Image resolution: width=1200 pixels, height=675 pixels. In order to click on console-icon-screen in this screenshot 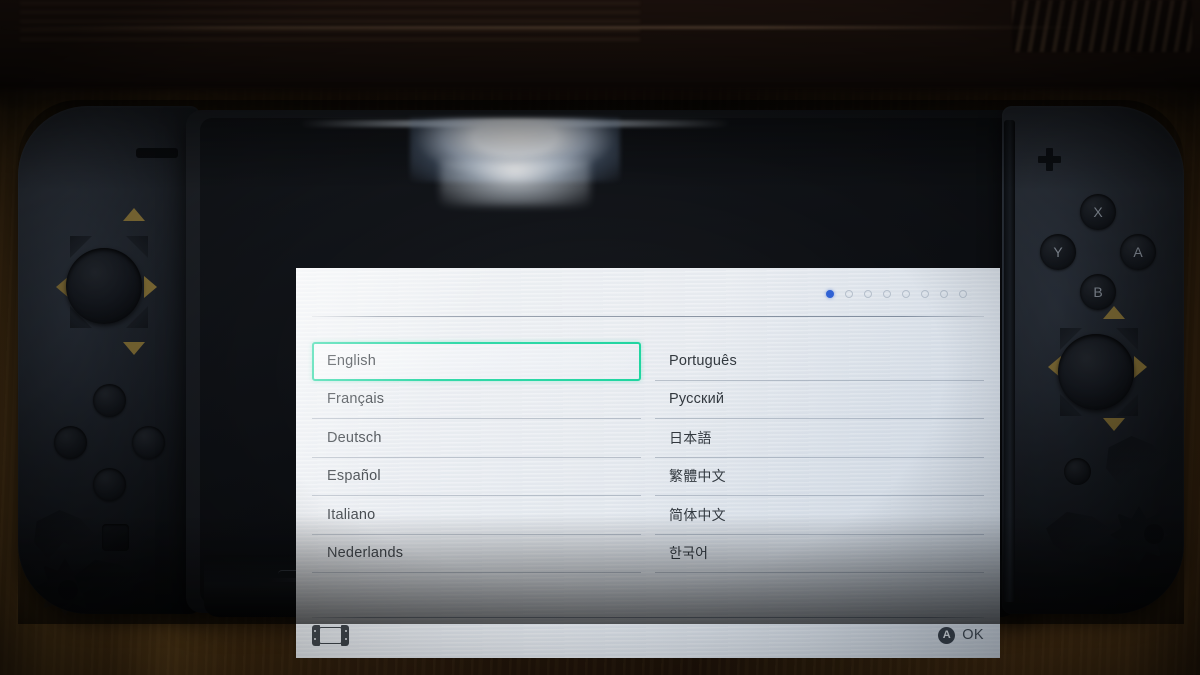, I will do `click(330, 635)`.